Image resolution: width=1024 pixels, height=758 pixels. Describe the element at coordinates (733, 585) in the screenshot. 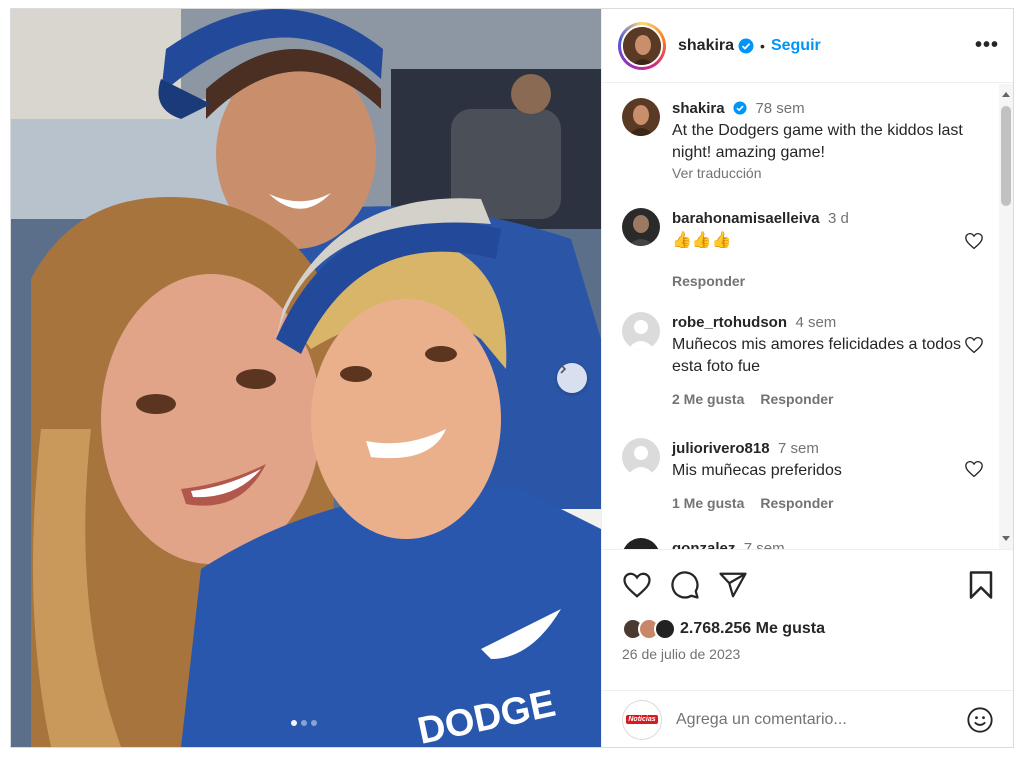

I see `share-paper-plane-icon` at that location.